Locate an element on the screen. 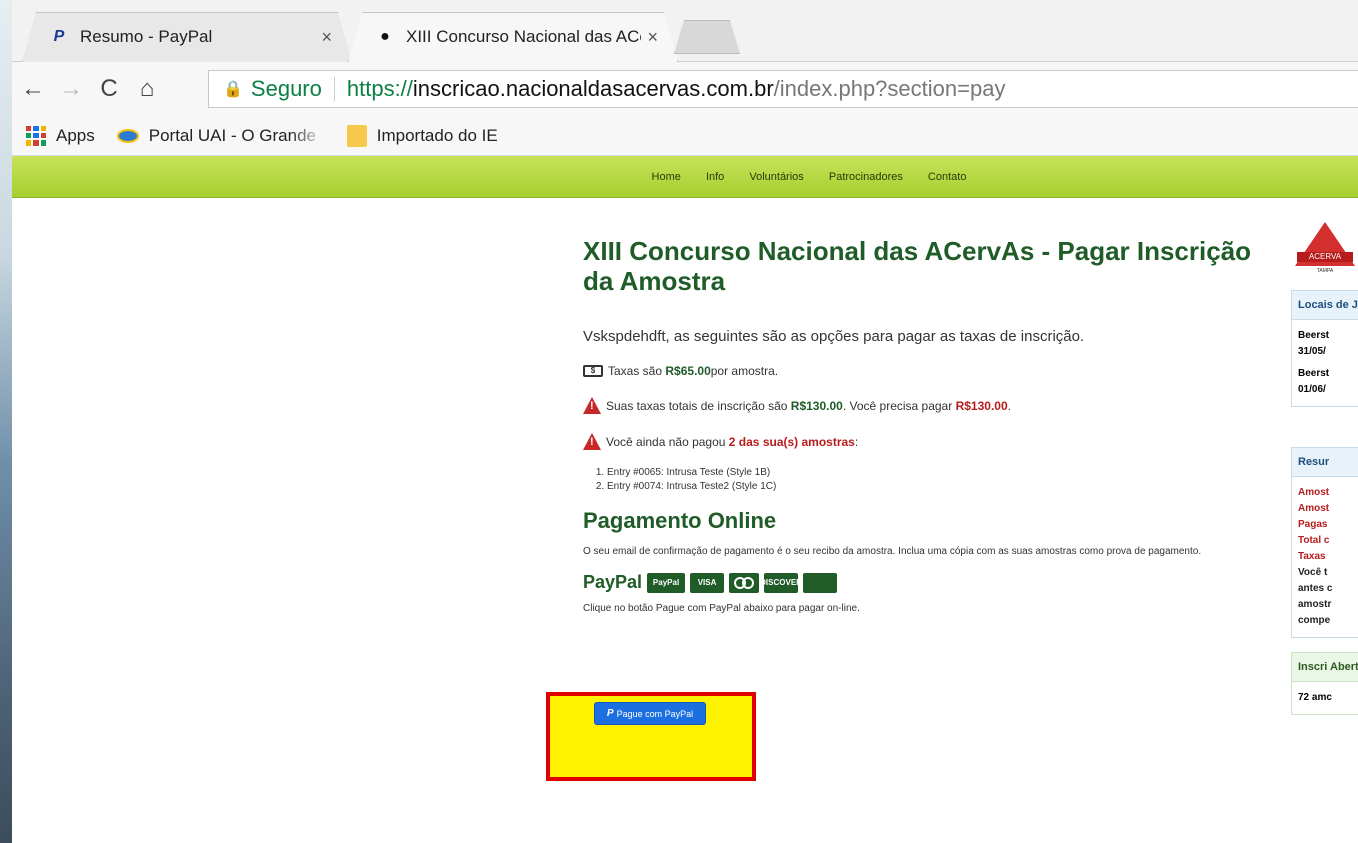  beer-icon: ● is located at coordinates (385, 36).